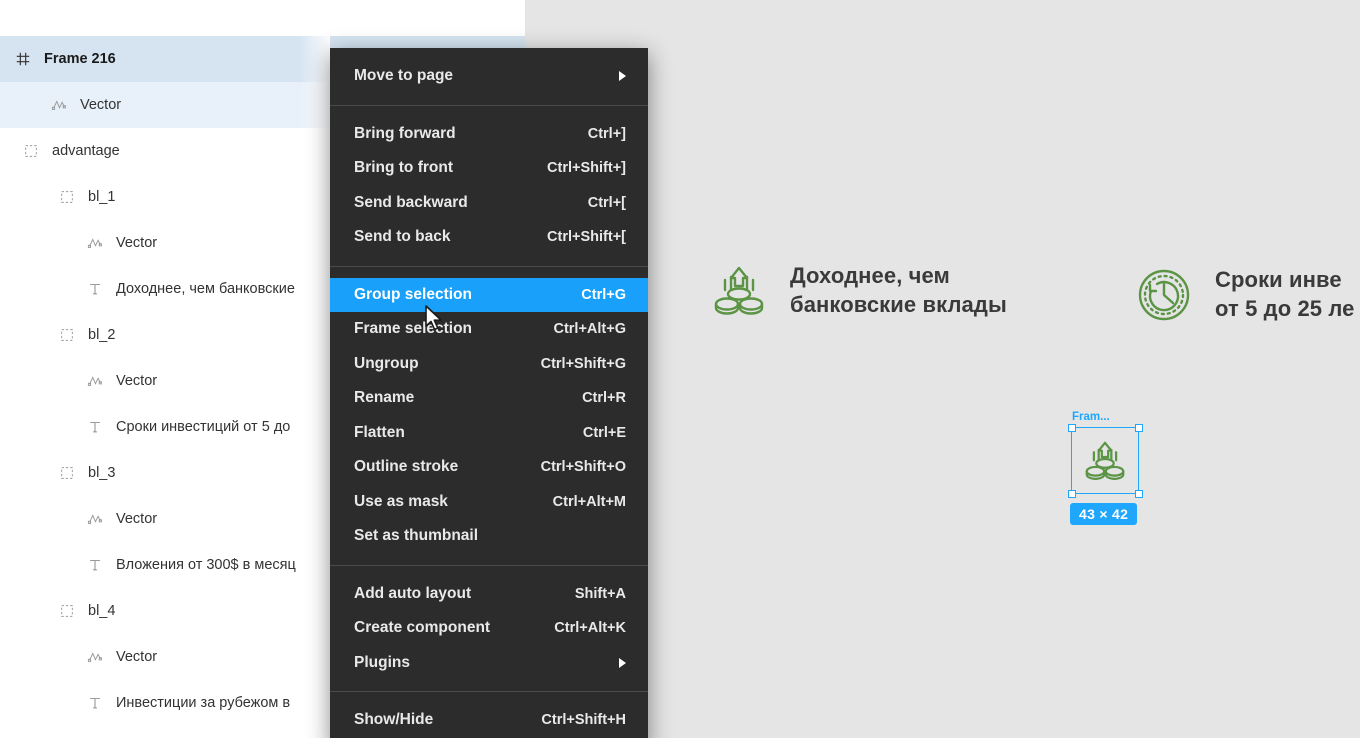 The image size is (1360, 738). I want to click on menu-item: Create component Ctrl+Alt+K, so click(489, 628).